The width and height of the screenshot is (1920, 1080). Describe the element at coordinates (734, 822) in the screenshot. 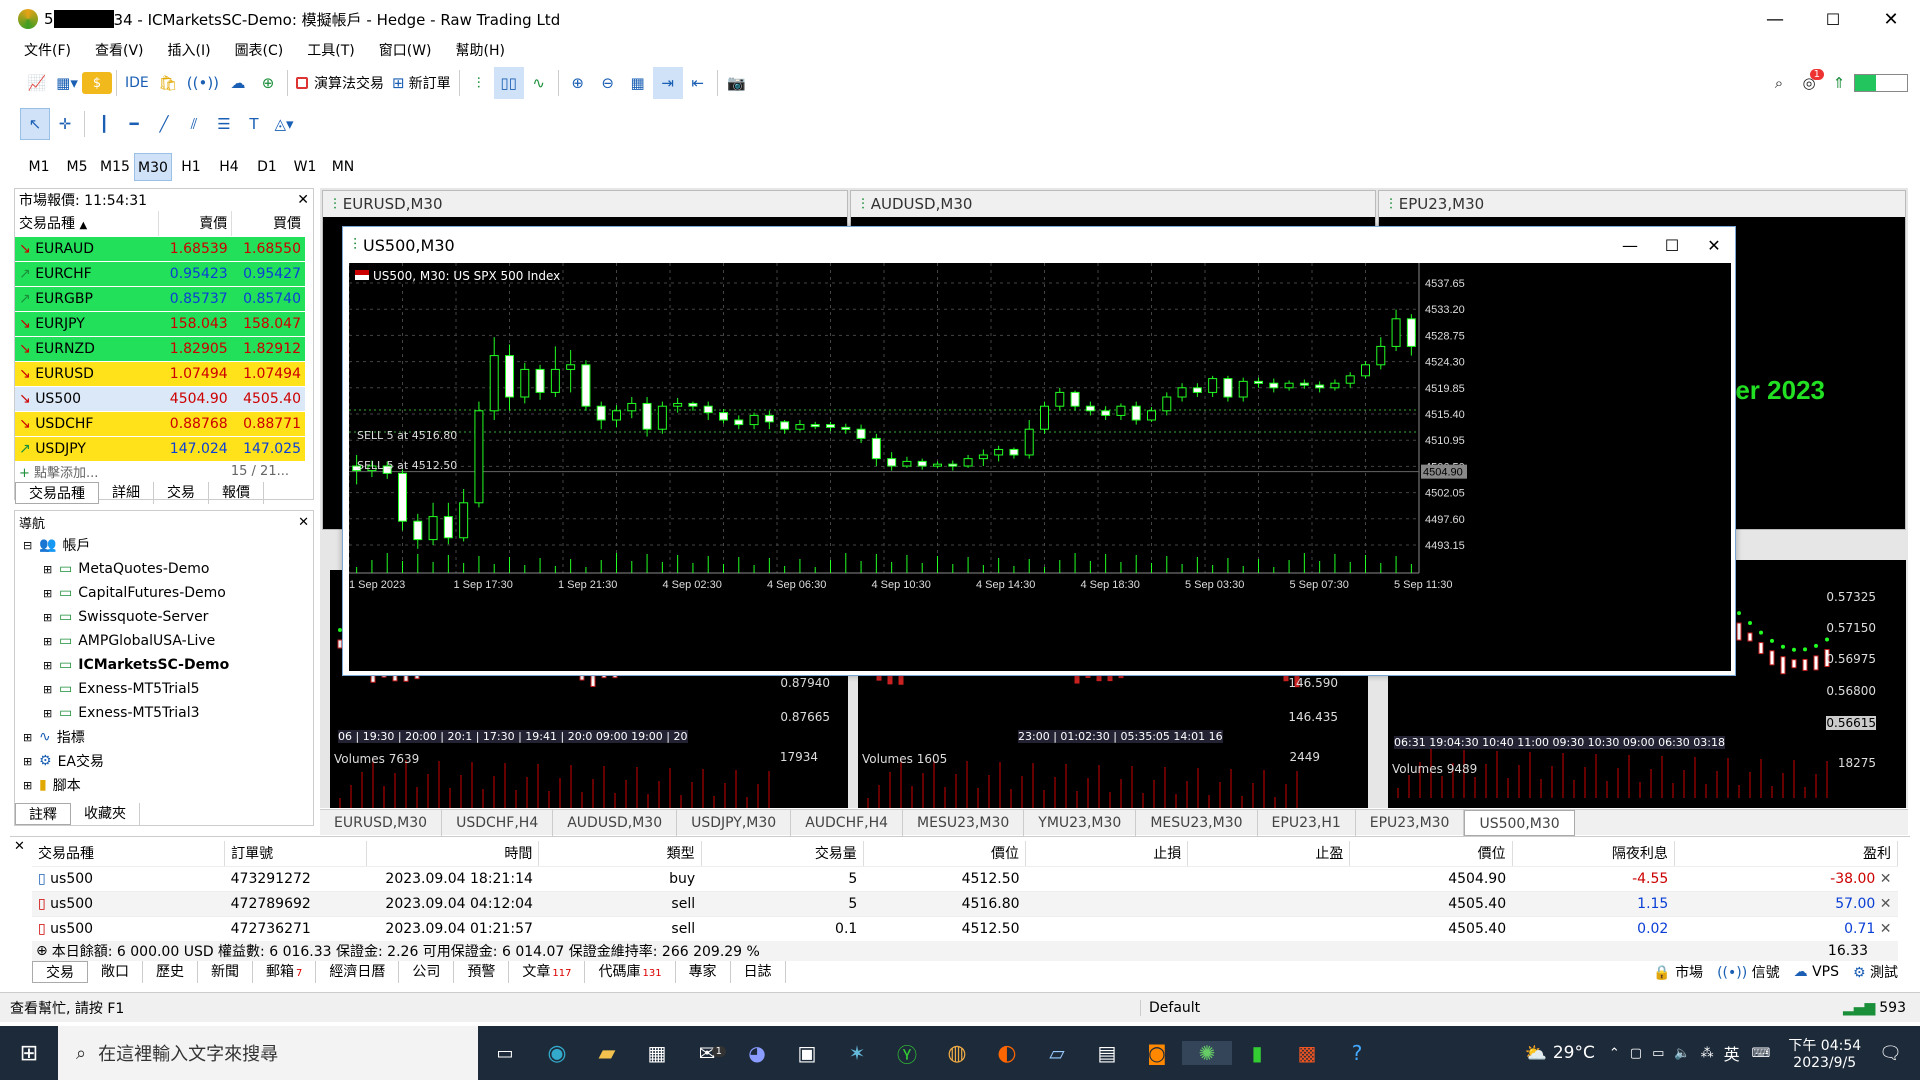

I see `chart-tab: USDJPY,M30` at that location.